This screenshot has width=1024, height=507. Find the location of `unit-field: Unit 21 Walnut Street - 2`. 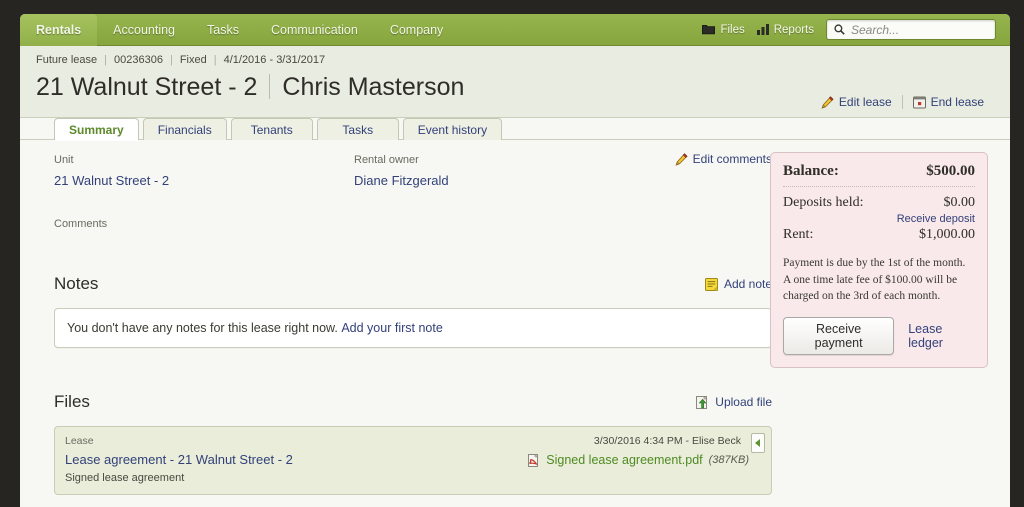

unit-field: Unit 21 Walnut Street - 2 is located at coordinates (204, 171).